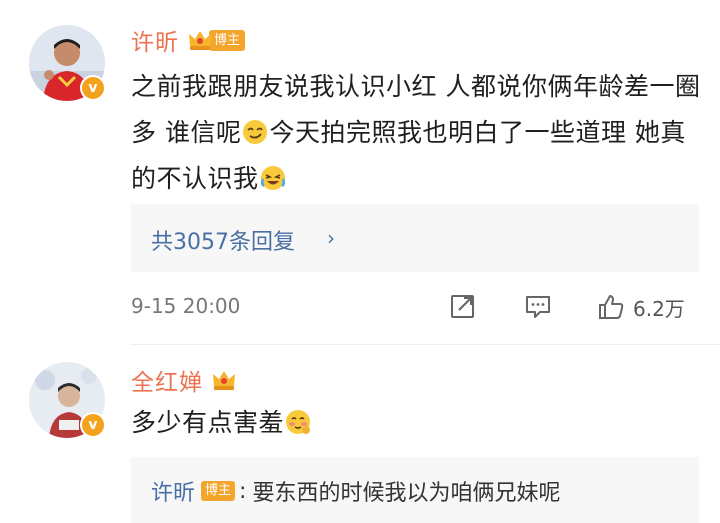 Image resolution: width=720 pixels, height=523 pixels. I want to click on comment-text-part: 多少有点害羞, so click(208, 422).